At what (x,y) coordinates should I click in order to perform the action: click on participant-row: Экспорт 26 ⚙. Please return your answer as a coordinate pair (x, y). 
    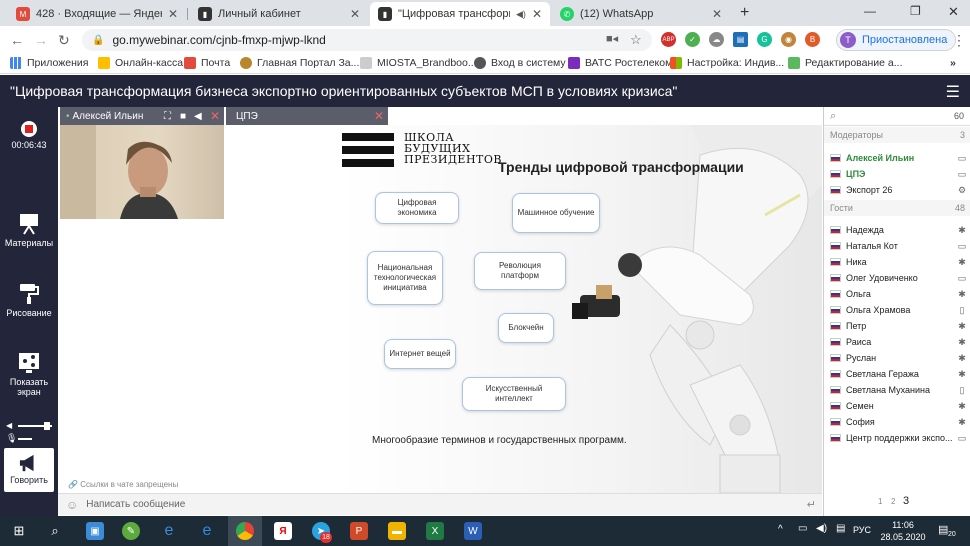
    Looking at the image, I should click on (897, 190).